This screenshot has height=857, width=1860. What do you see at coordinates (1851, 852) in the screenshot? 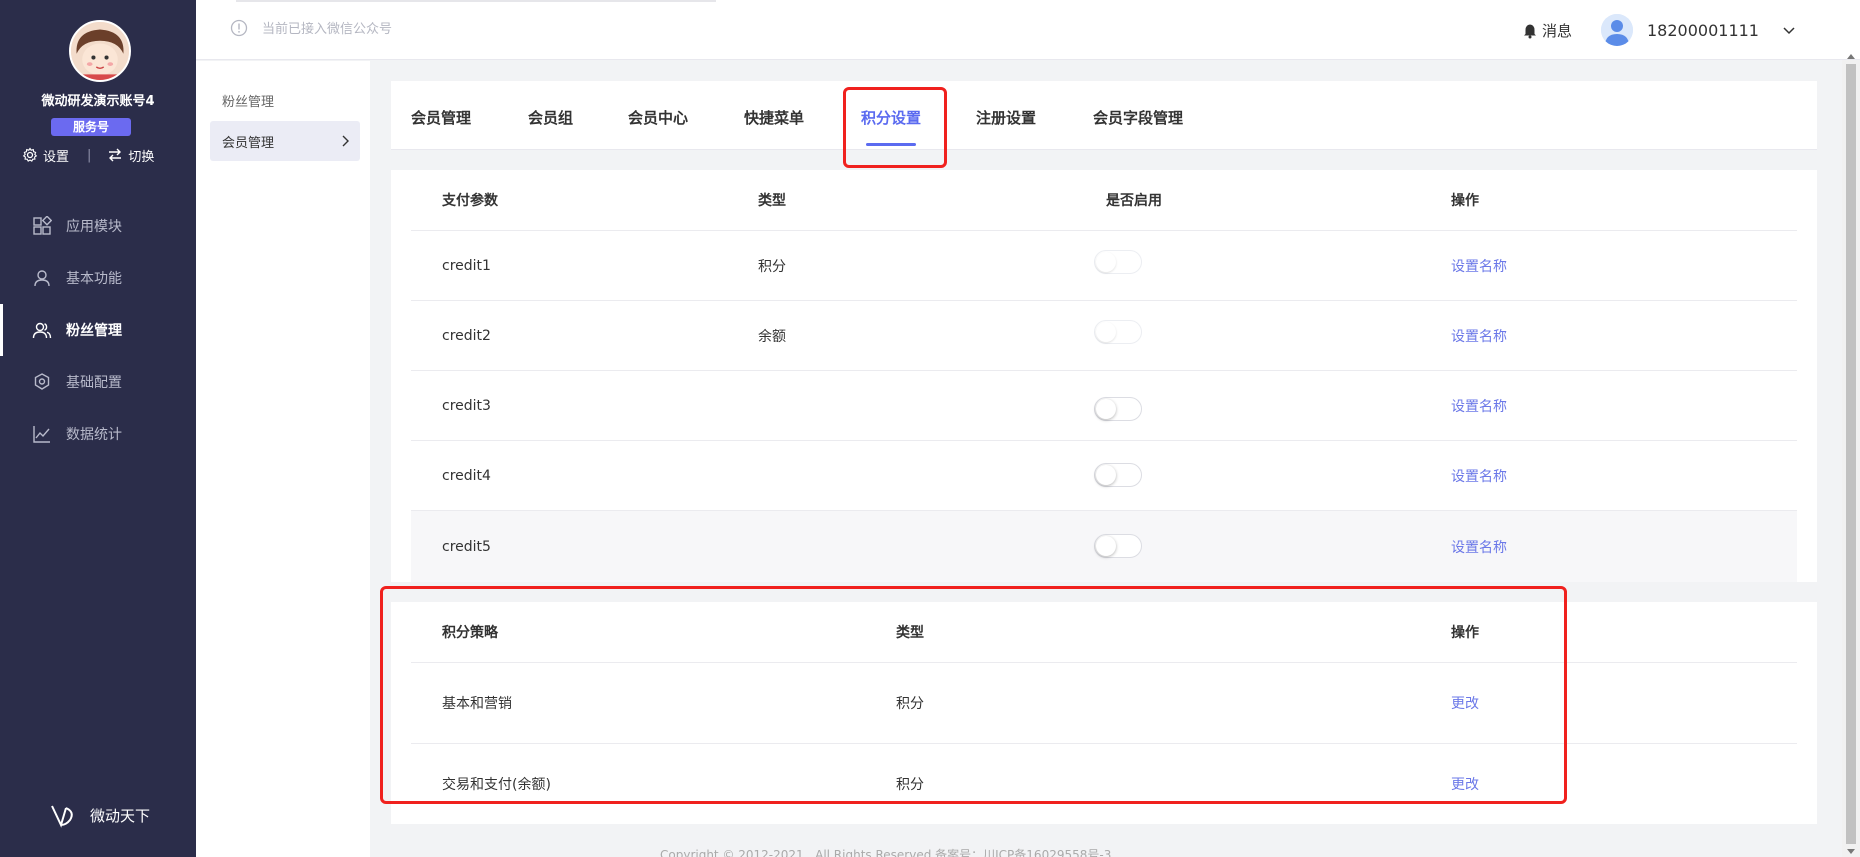
I see `scroll-down-icon` at bounding box center [1851, 852].